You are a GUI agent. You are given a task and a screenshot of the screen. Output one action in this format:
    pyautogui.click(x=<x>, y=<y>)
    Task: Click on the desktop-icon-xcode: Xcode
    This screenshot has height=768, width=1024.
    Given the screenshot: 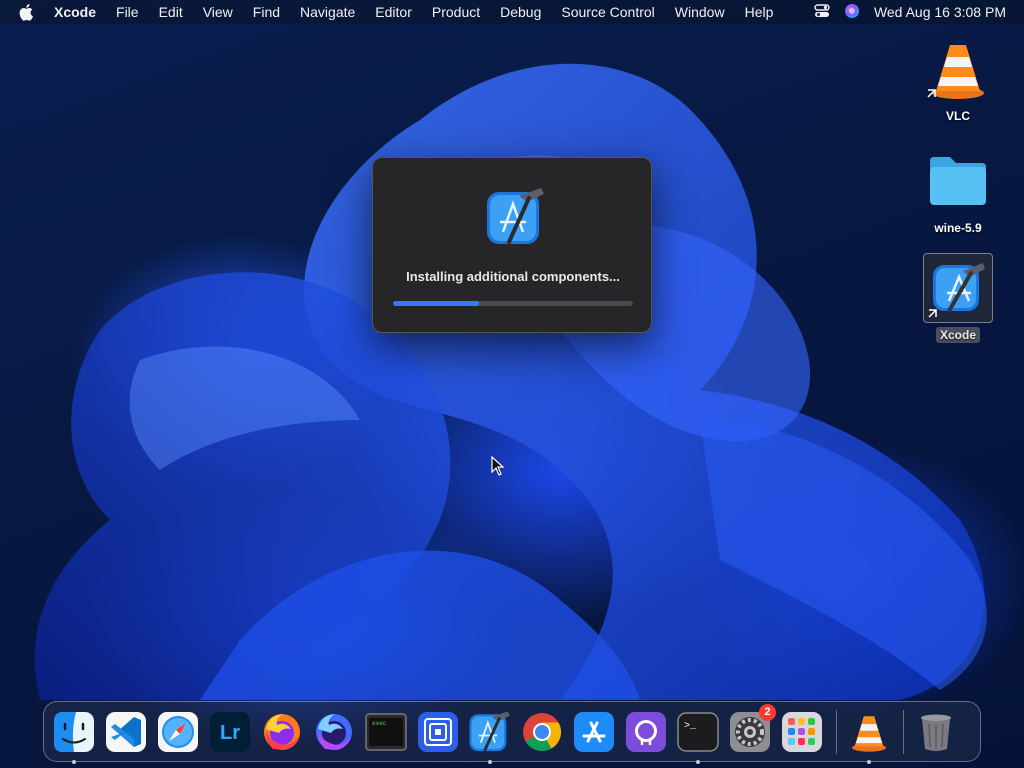 What is the action you would take?
    pyautogui.click(x=958, y=298)
    